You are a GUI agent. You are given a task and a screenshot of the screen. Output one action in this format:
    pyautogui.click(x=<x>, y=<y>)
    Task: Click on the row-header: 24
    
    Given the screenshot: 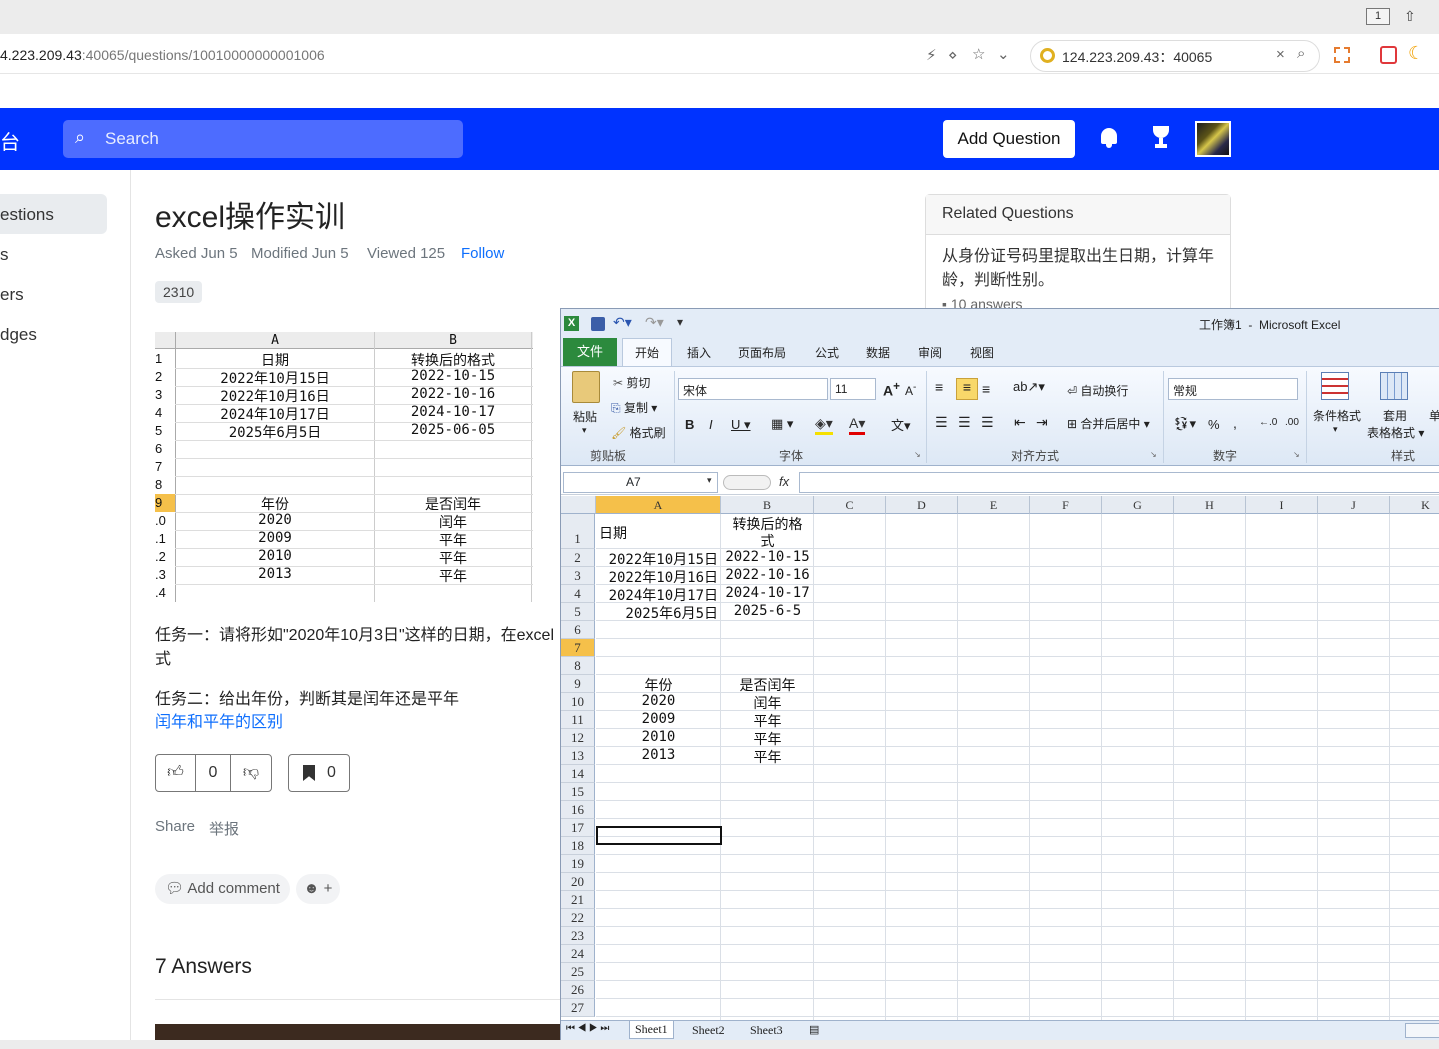 What is the action you would take?
    pyautogui.click(x=578, y=954)
    